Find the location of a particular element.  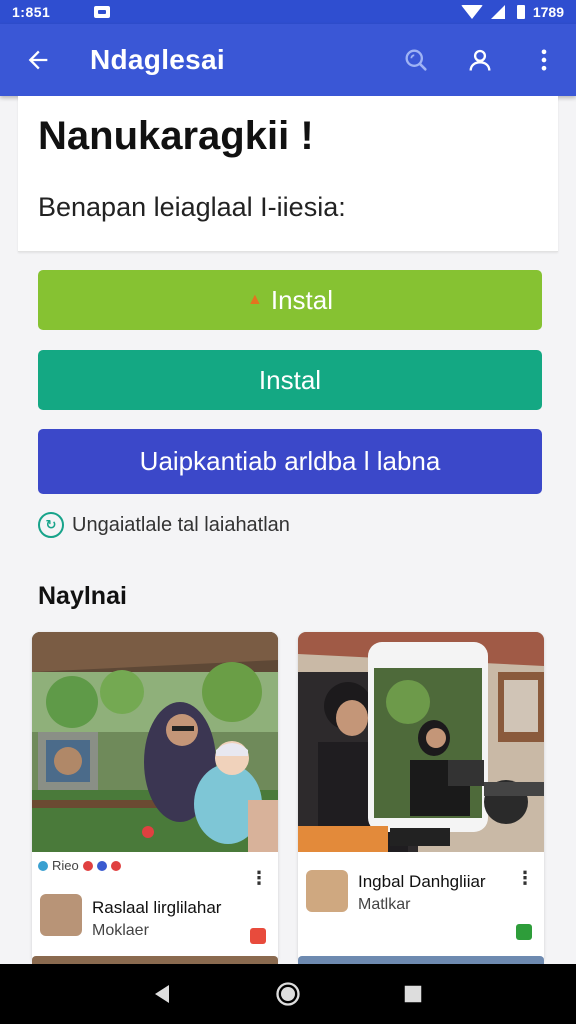

card-tag-text: Rieo is located at coordinates (65, 865).